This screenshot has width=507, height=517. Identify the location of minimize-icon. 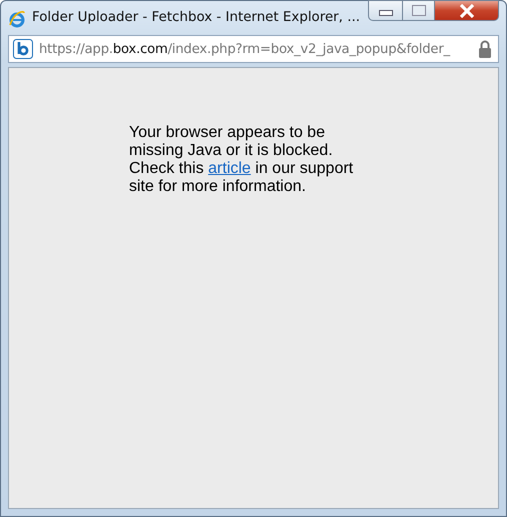
(385, 13).